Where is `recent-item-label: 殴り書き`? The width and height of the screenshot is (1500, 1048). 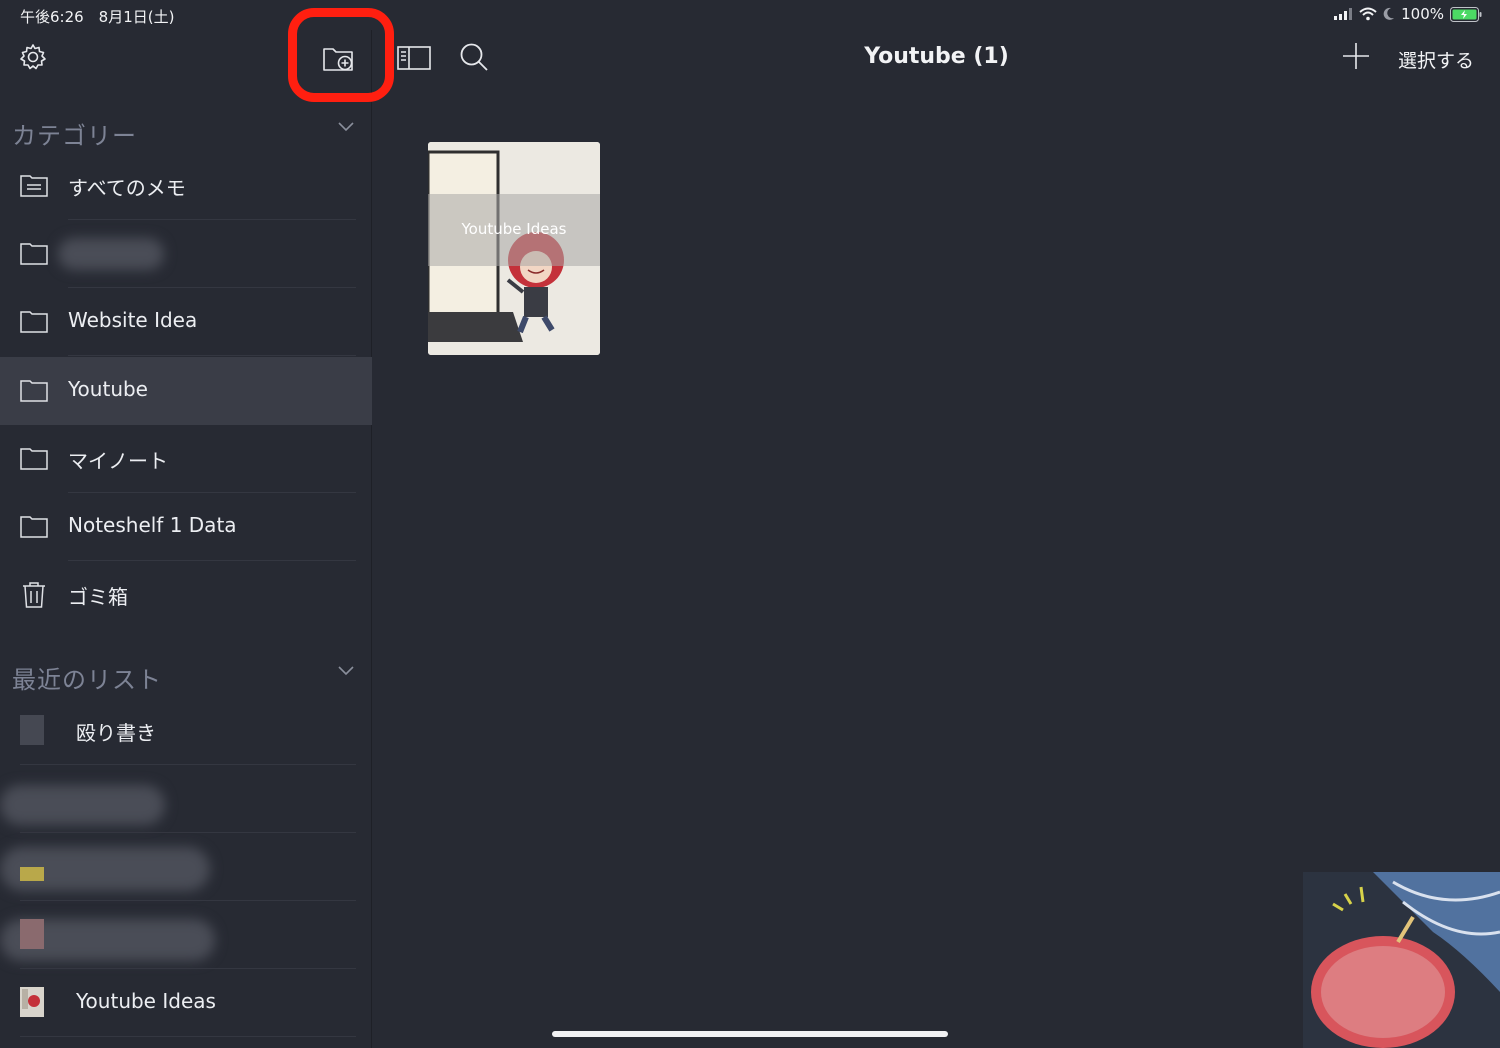 recent-item-label: 殴り書き is located at coordinates (116, 733).